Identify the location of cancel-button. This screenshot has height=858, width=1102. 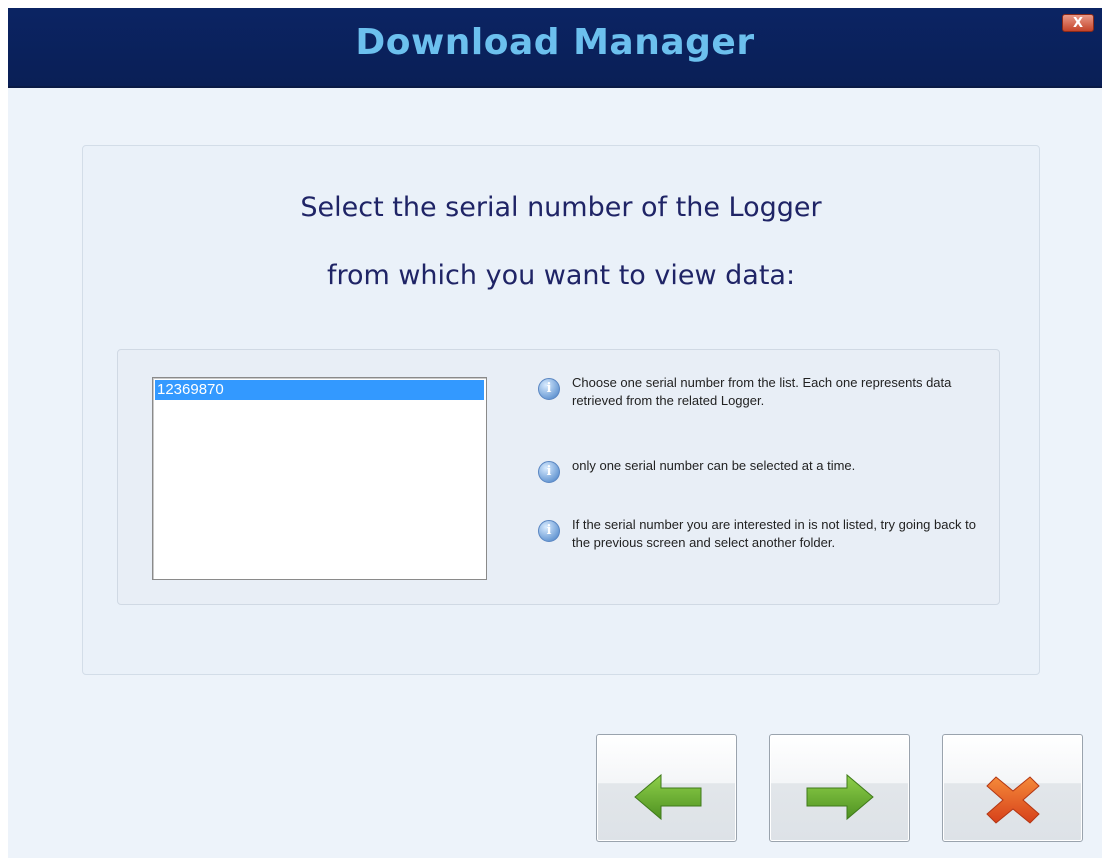
(1012, 788).